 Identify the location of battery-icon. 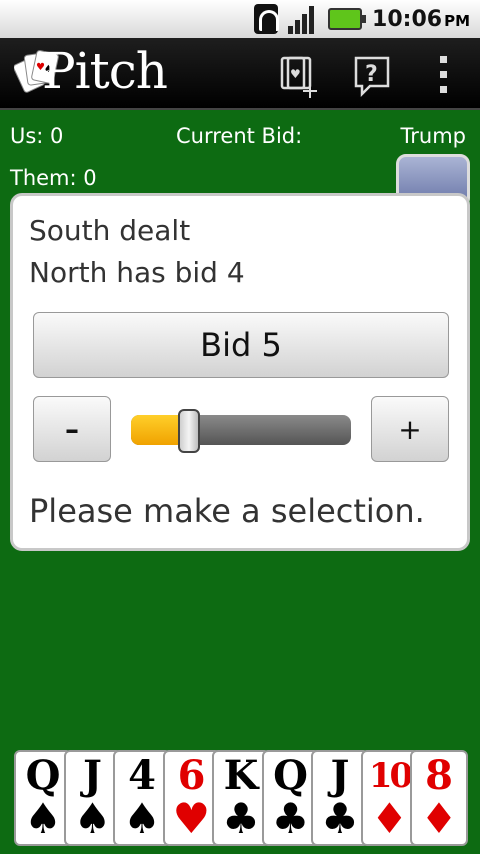
(347, 19).